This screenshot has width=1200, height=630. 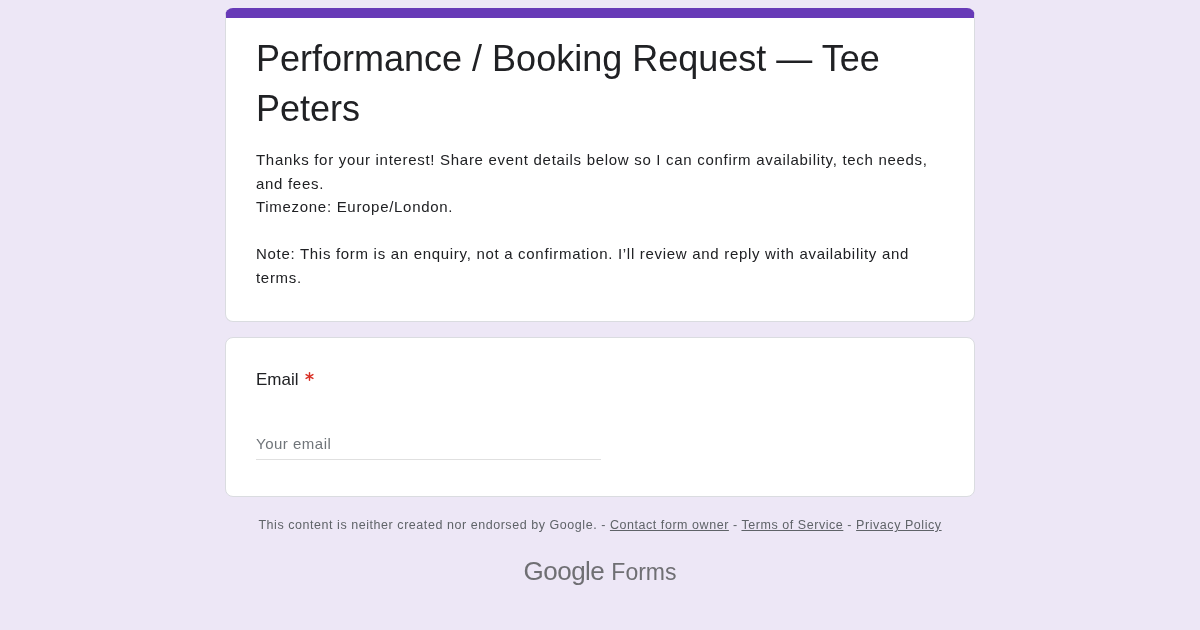 I want to click on footer-link: Terms of Service, so click(x=792, y=525).